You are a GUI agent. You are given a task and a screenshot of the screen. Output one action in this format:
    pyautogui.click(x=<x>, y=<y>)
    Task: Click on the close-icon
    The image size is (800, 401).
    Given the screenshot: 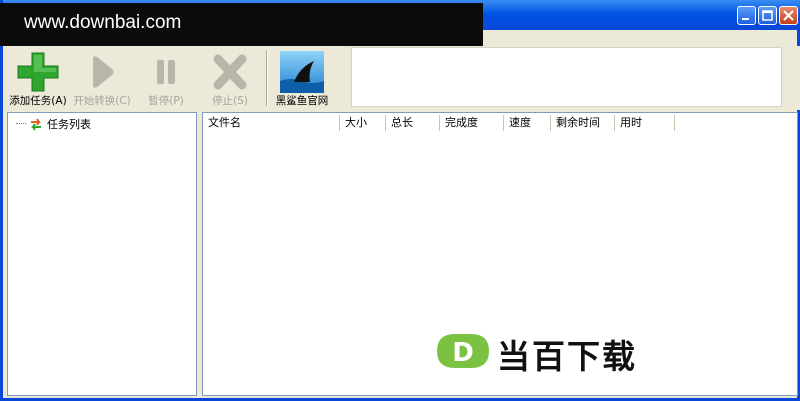 What is the action you would take?
    pyautogui.click(x=788, y=15)
    